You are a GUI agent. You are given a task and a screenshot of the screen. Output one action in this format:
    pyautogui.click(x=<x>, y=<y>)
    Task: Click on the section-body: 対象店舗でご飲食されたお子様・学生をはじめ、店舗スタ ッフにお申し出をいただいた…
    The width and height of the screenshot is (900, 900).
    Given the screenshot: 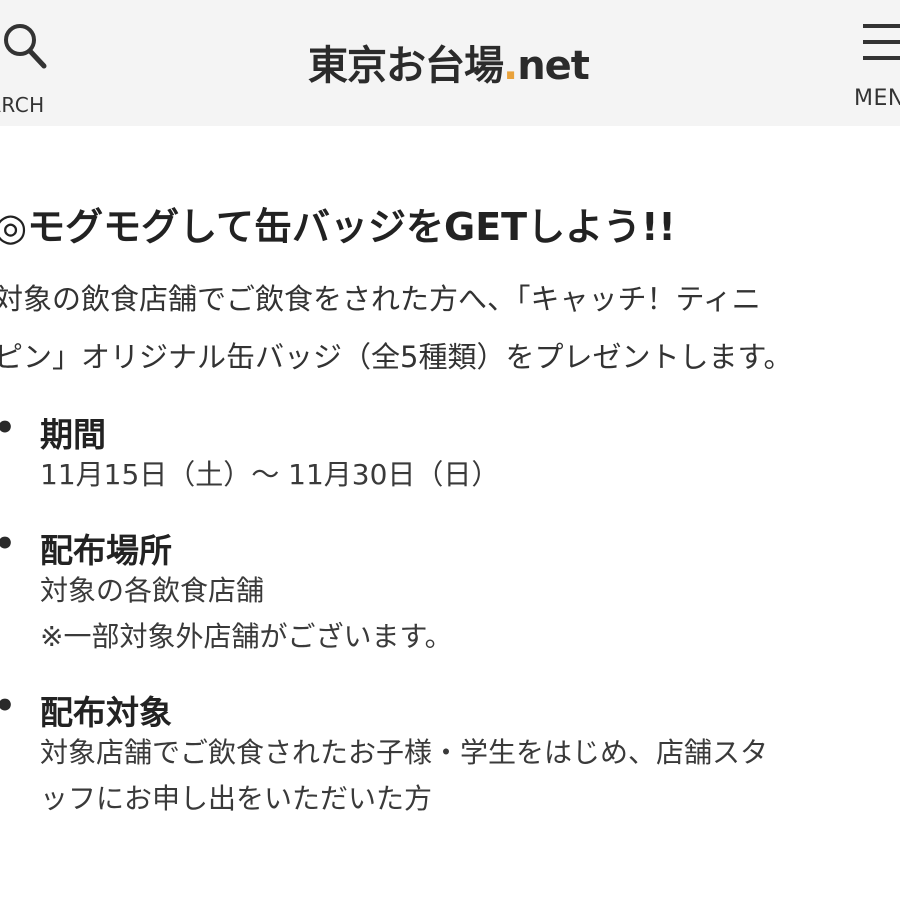 What is the action you would take?
    pyautogui.click(x=404, y=776)
    